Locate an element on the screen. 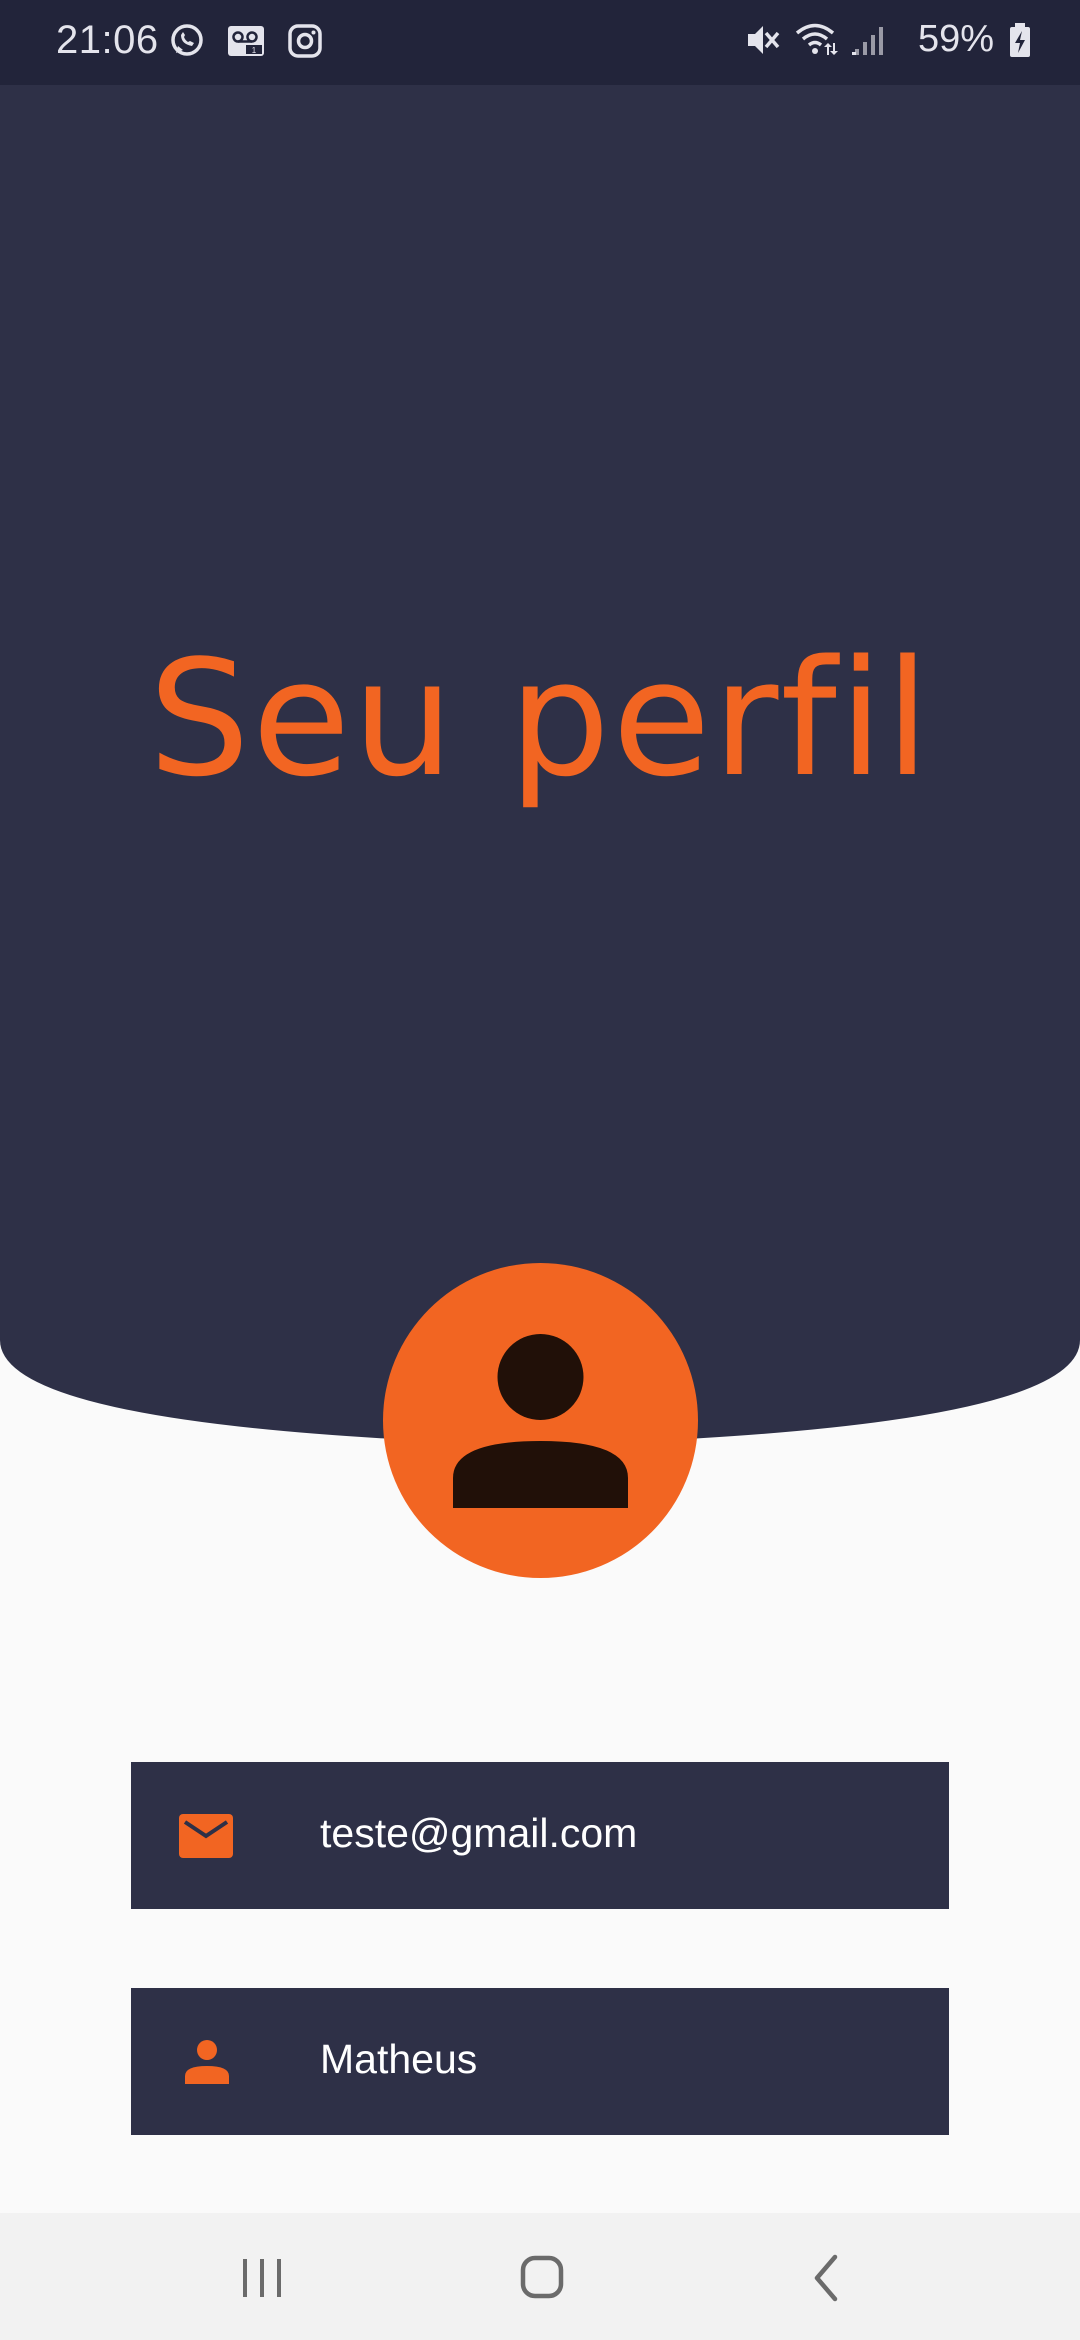  voicemail-icon: 1 is located at coordinates (246, 41).